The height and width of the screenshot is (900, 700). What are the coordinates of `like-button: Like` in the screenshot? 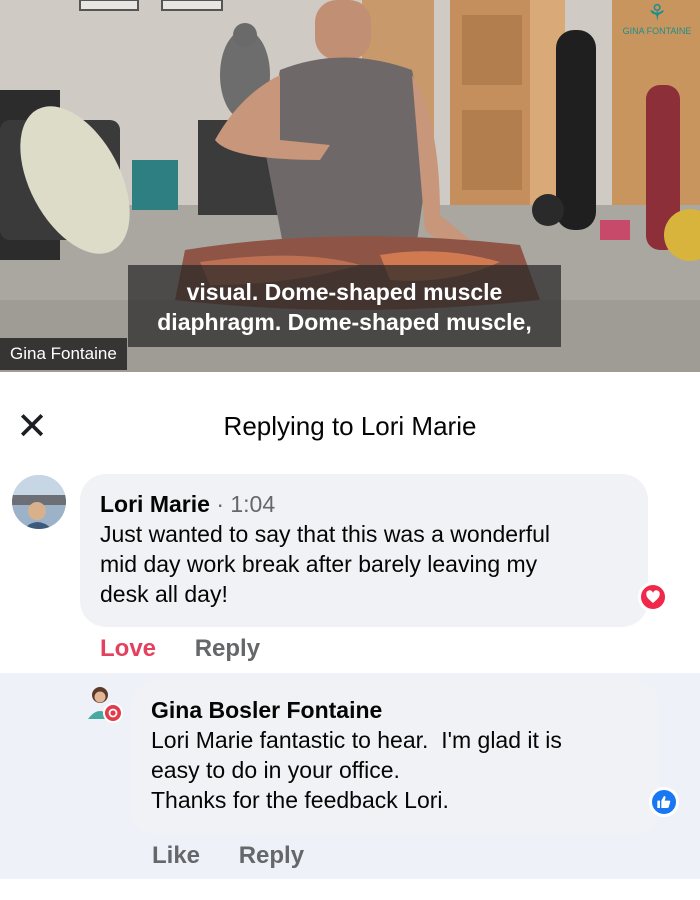 It's located at (176, 855).